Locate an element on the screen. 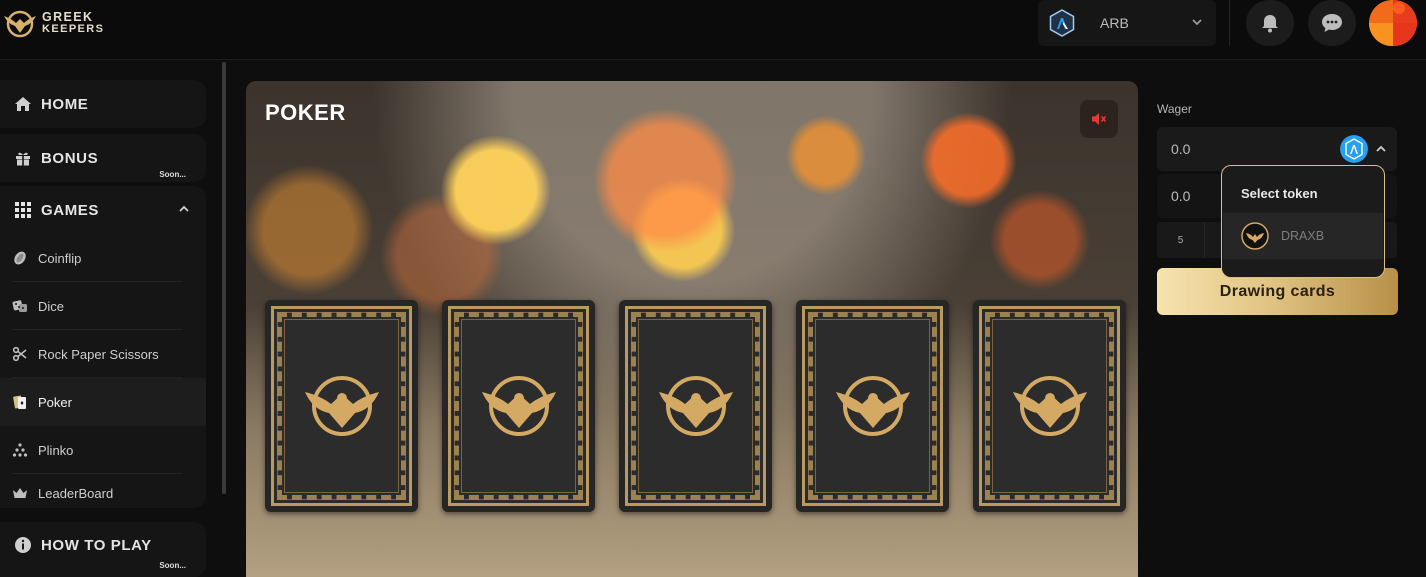  how-to-play-label: HOW TO PLAY is located at coordinates (96, 545).